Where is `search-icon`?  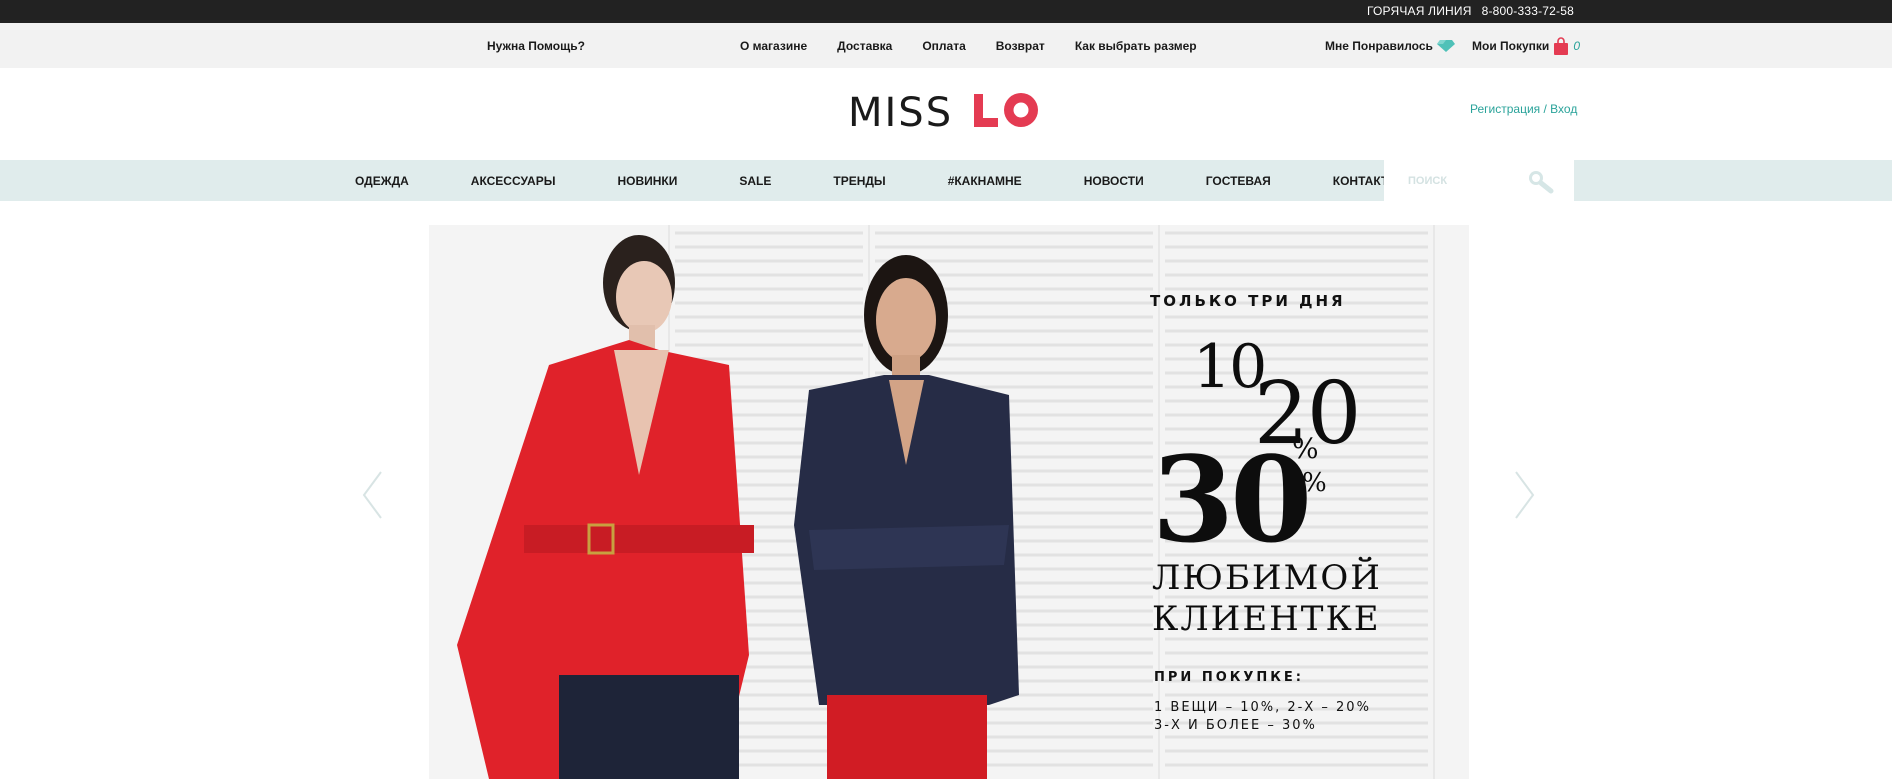
search-icon is located at coordinates (1541, 181).